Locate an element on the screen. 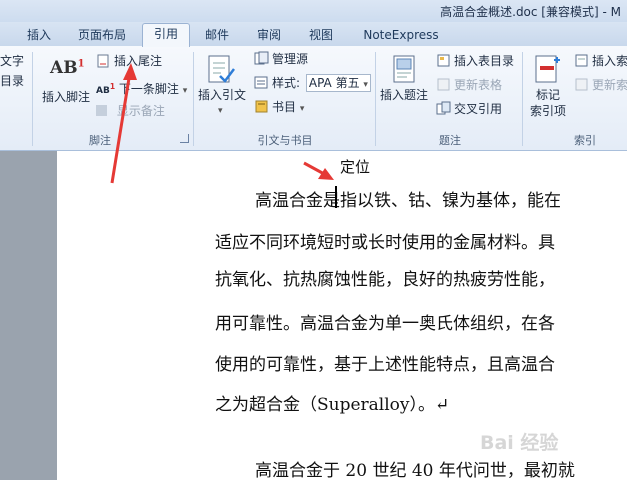 The width and height of the screenshot is (627, 481). mark-entry-button: 标记 索引项 is located at coordinates (548, 88).